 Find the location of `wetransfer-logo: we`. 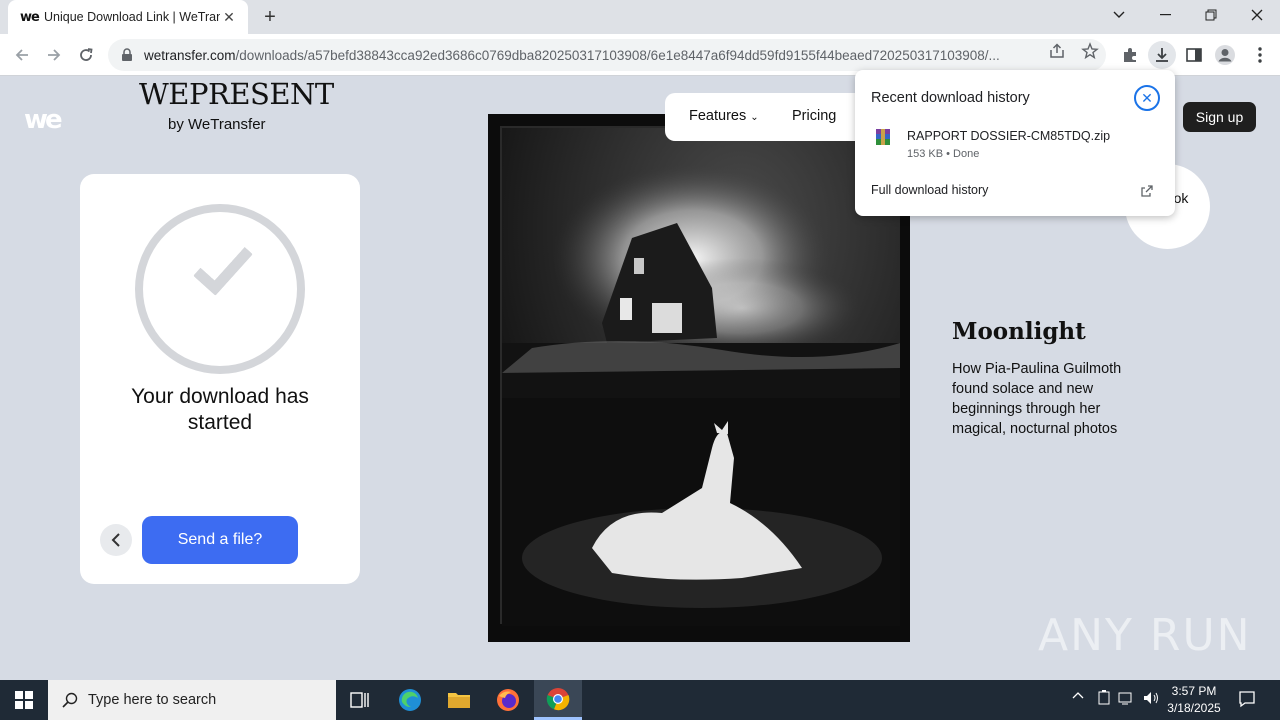

wetransfer-logo: we is located at coordinates (43, 120).